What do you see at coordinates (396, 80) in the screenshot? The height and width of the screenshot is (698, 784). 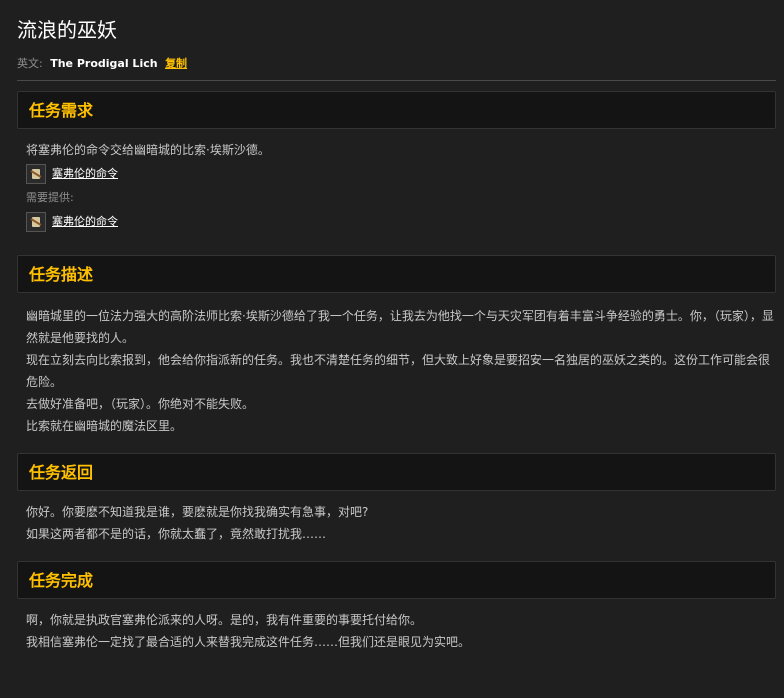 I see `divider` at bounding box center [396, 80].